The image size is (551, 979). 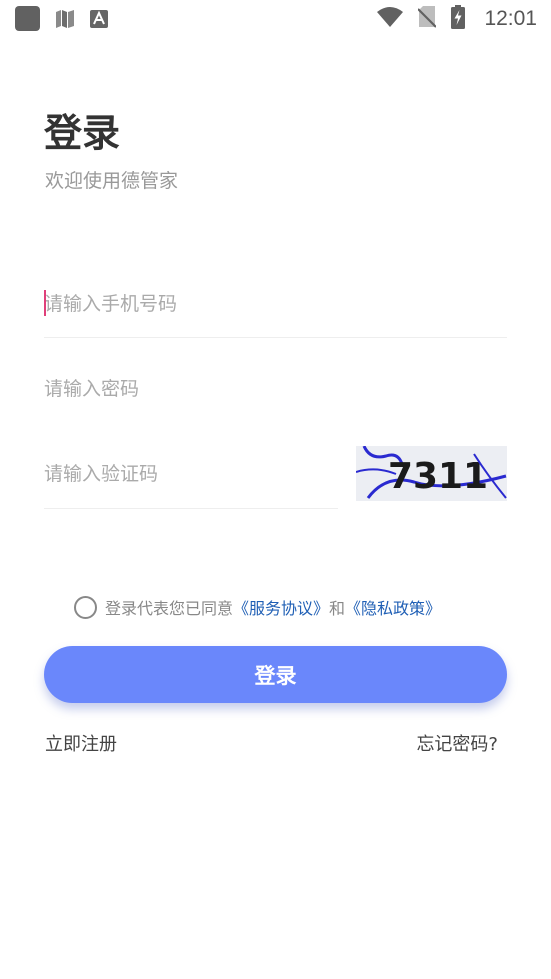 I want to click on font-a-icon, so click(x=99, y=20).